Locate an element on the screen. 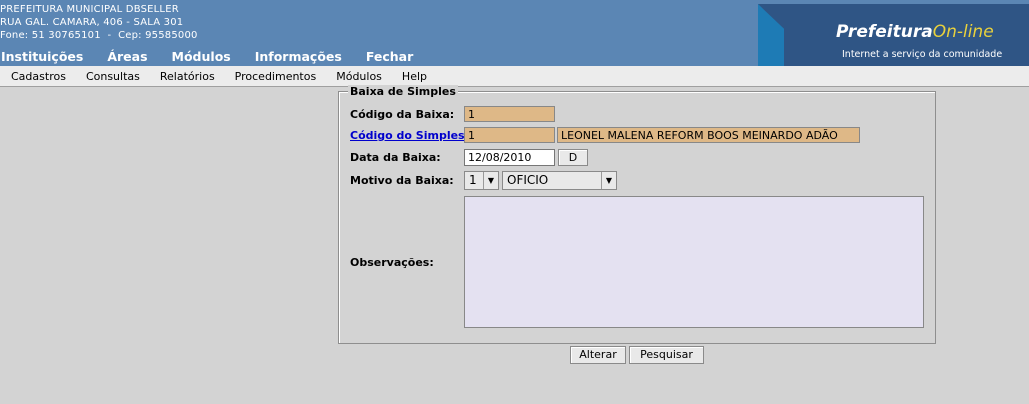 The height and width of the screenshot is (404, 1029). contribuinte-nome-field: LEONEL MALENA REFORM BOOS MEINARDO ADÃO is located at coordinates (708, 135).